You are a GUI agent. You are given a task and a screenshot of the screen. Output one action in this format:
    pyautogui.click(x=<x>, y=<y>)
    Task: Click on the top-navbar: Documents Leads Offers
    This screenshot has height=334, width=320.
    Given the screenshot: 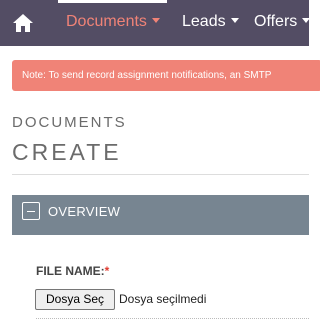 What is the action you would take?
    pyautogui.click(x=155, y=23)
    